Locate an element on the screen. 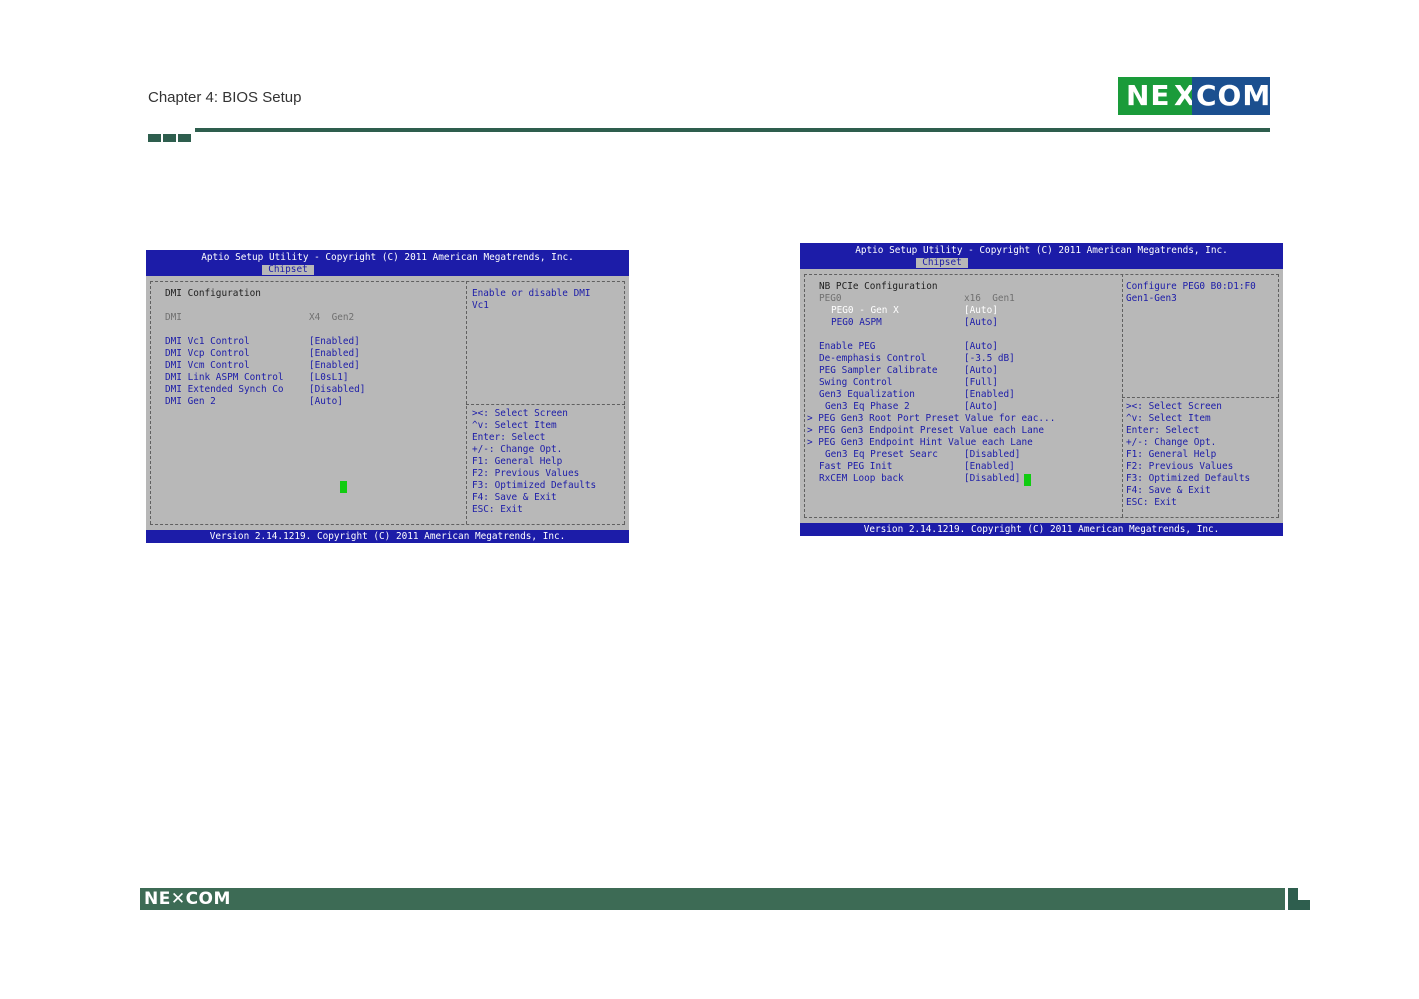 The width and height of the screenshot is (1419, 999). setting-label: Gen3 Equalization is located at coordinates (867, 395).